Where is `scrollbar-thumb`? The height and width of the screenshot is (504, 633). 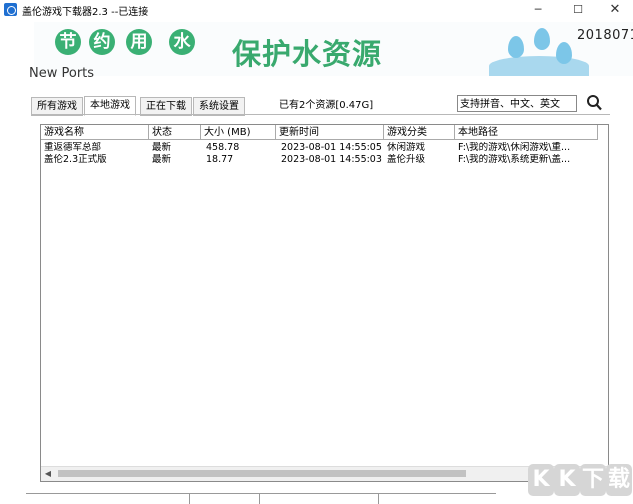
scrollbar-thumb is located at coordinates (262, 473).